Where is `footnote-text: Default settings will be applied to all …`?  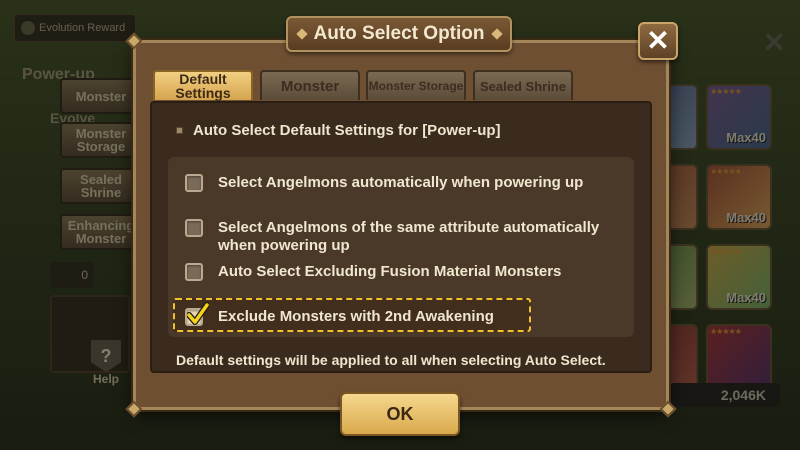 footnote-text: Default settings will be applied to all … is located at coordinates (391, 360).